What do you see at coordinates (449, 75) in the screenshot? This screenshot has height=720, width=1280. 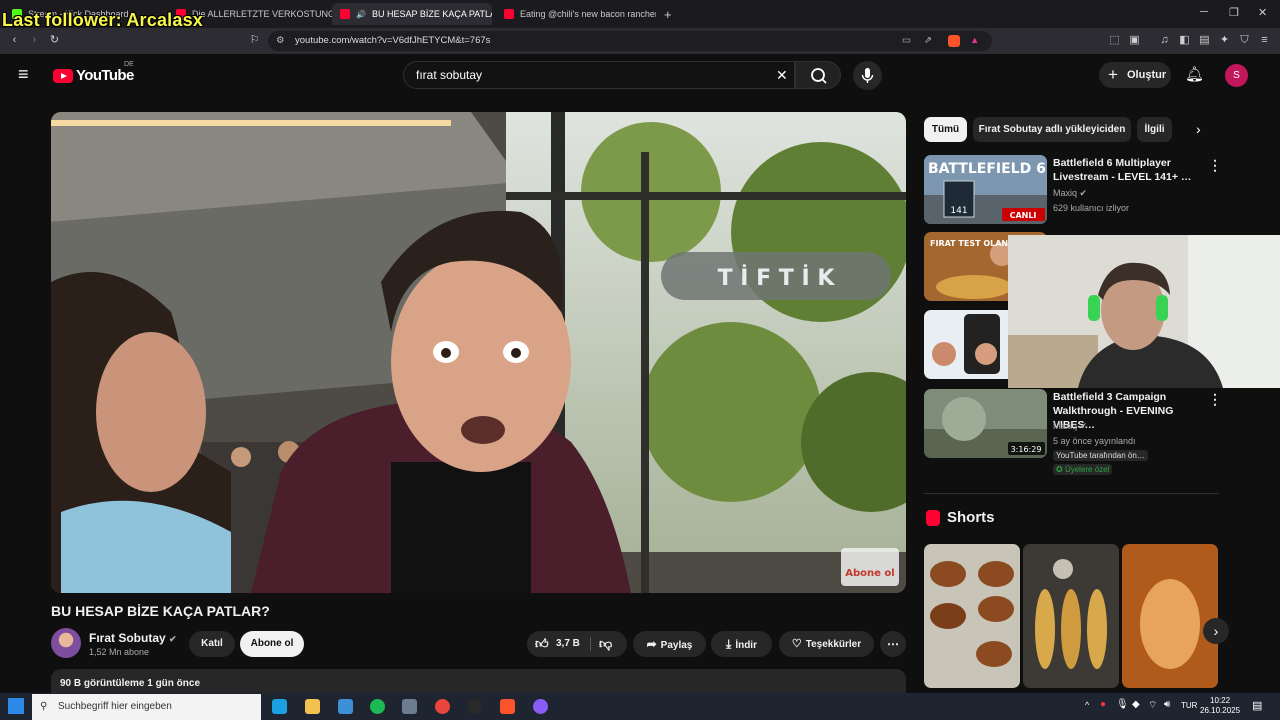 I see `search-value: fırat sobutay` at bounding box center [449, 75].